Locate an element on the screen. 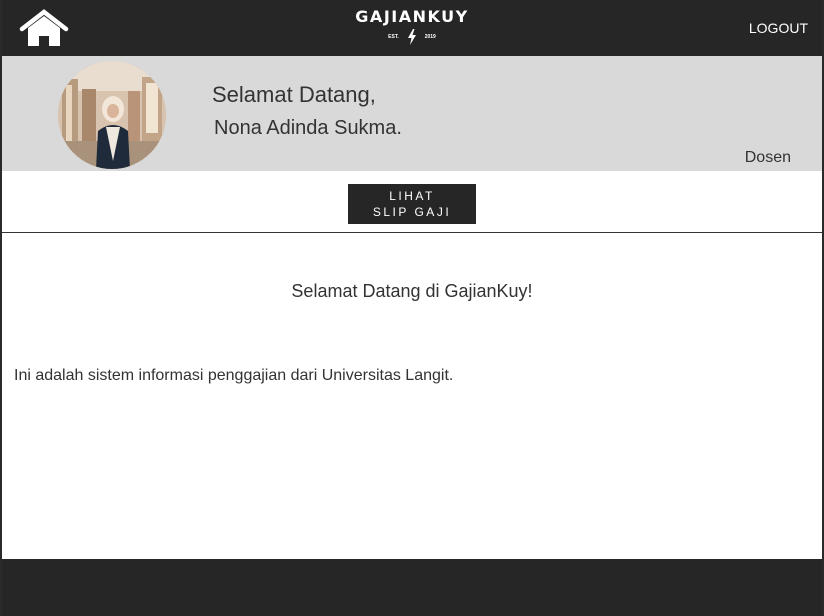  top-navbar: GAJIANKUY EST. 2019 LOGOUT is located at coordinates (412, 28).